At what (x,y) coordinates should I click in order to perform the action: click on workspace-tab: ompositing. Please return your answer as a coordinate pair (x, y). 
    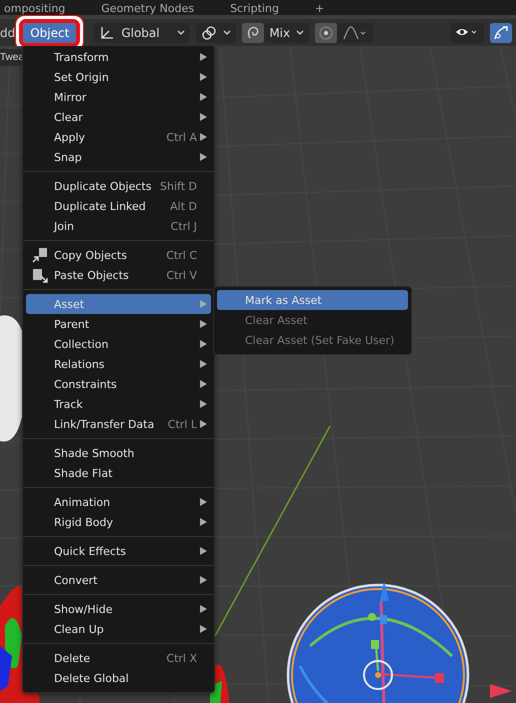
    Looking at the image, I should click on (35, 8).